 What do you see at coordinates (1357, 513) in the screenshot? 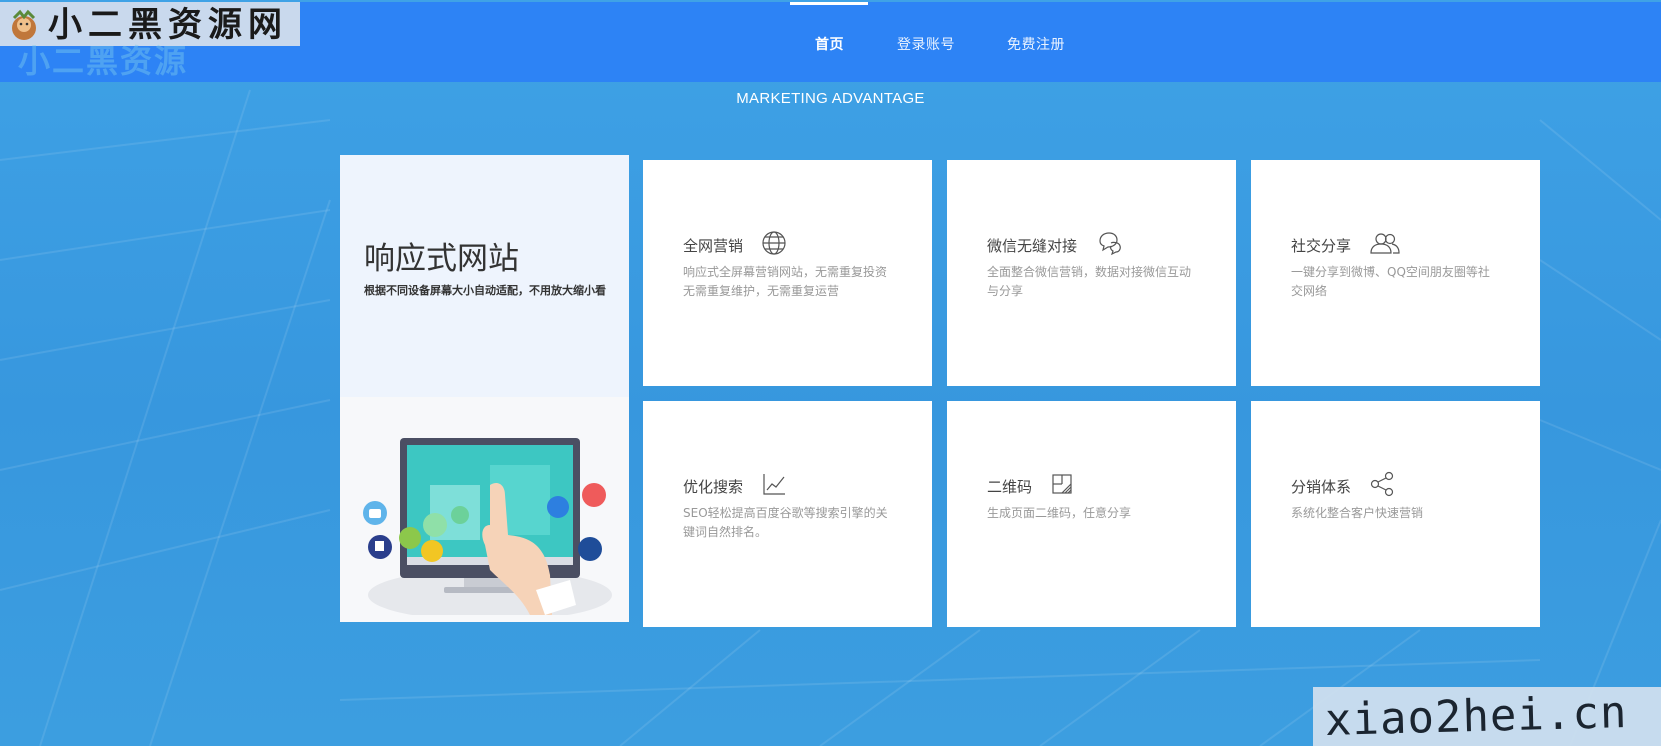
I see `card-description: 系统化整合客户快速营销` at bounding box center [1357, 513].